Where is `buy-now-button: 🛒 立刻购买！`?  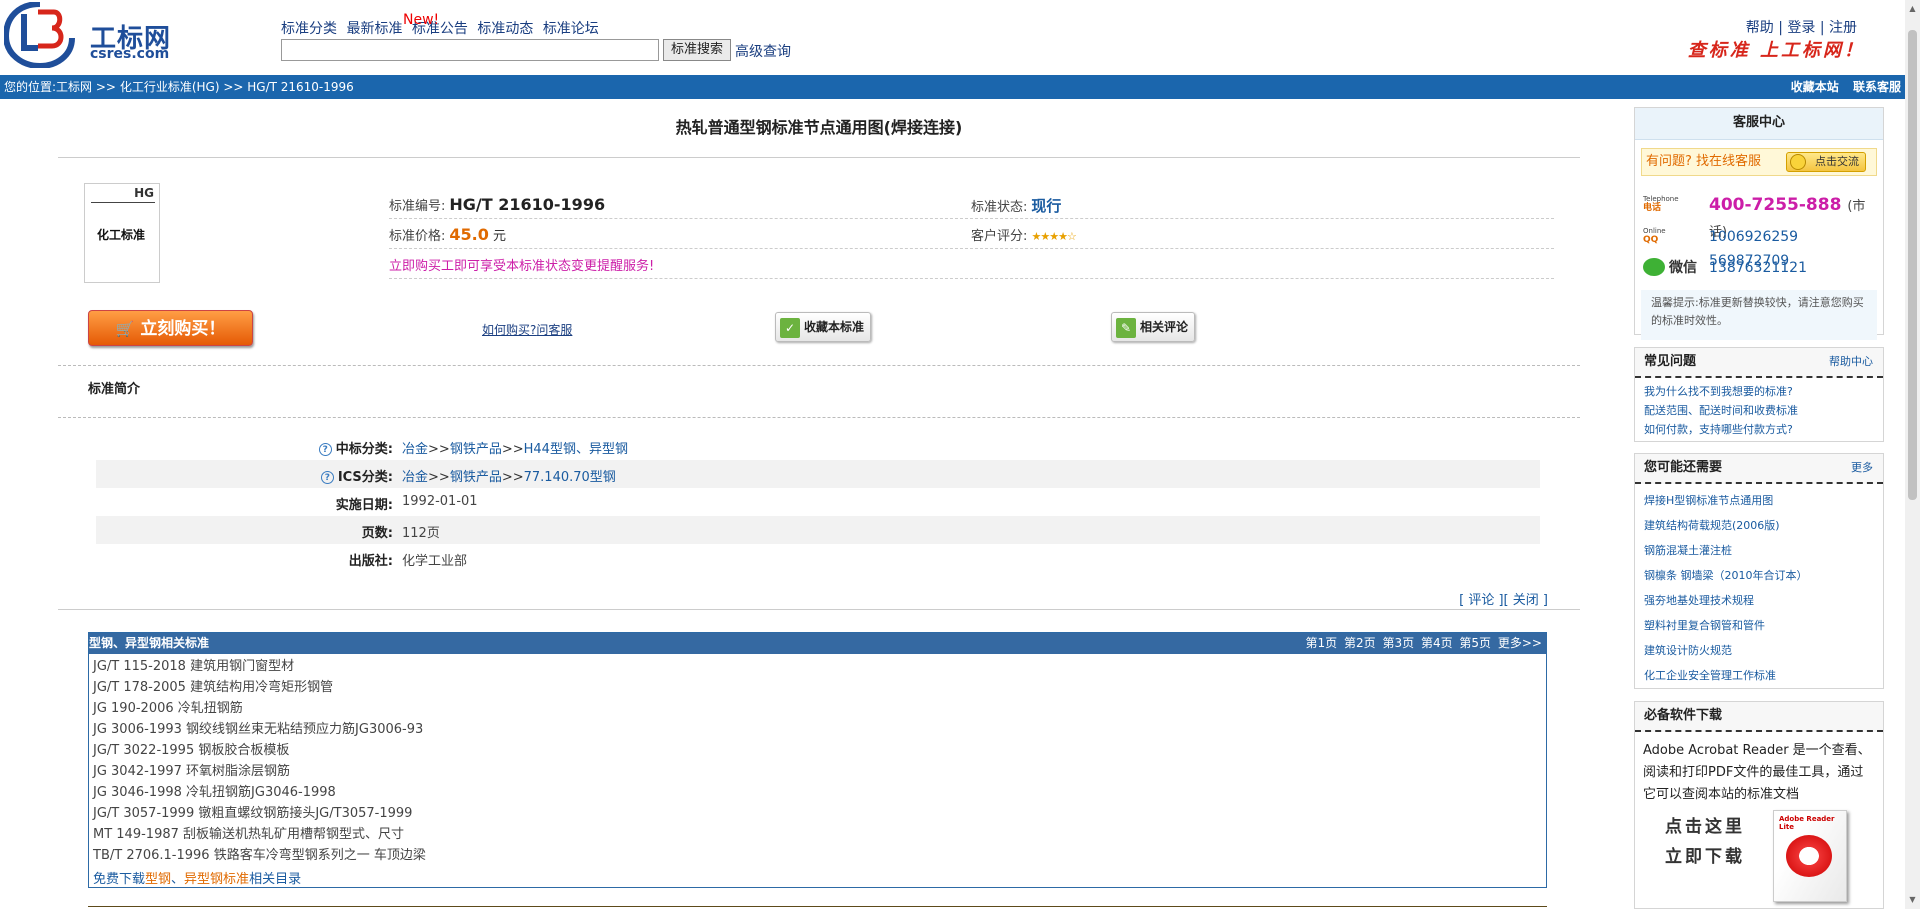 buy-now-button: 🛒 立刻购买！ is located at coordinates (170, 328).